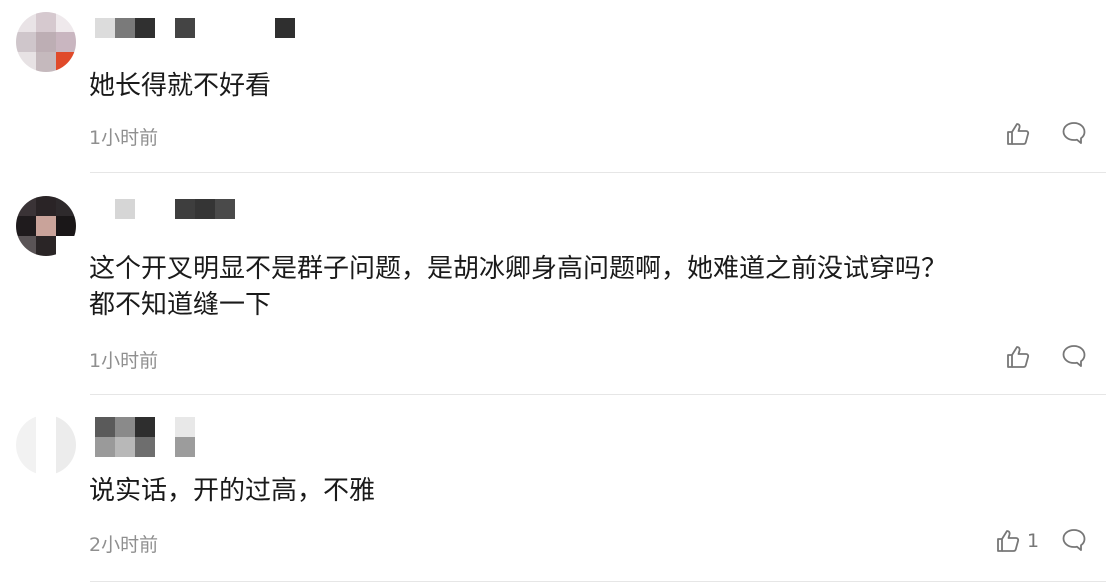 This screenshot has width=1106, height=584. What do you see at coordinates (180, 86) in the screenshot?
I see `comment-text: 她长得就不好看` at bounding box center [180, 86].